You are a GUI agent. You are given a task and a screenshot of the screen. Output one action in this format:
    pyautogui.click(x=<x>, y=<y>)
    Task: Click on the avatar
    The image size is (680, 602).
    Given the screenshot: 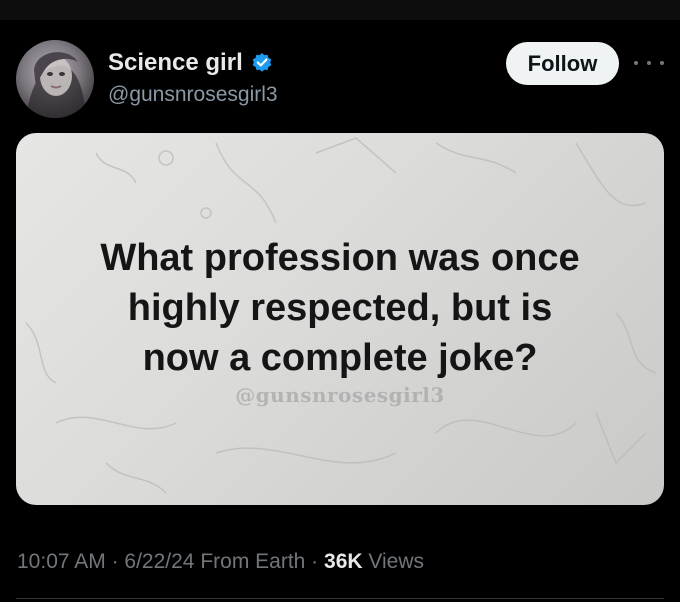 What is the action you would take?
    pyautogui.click(x=55, y=79)
    